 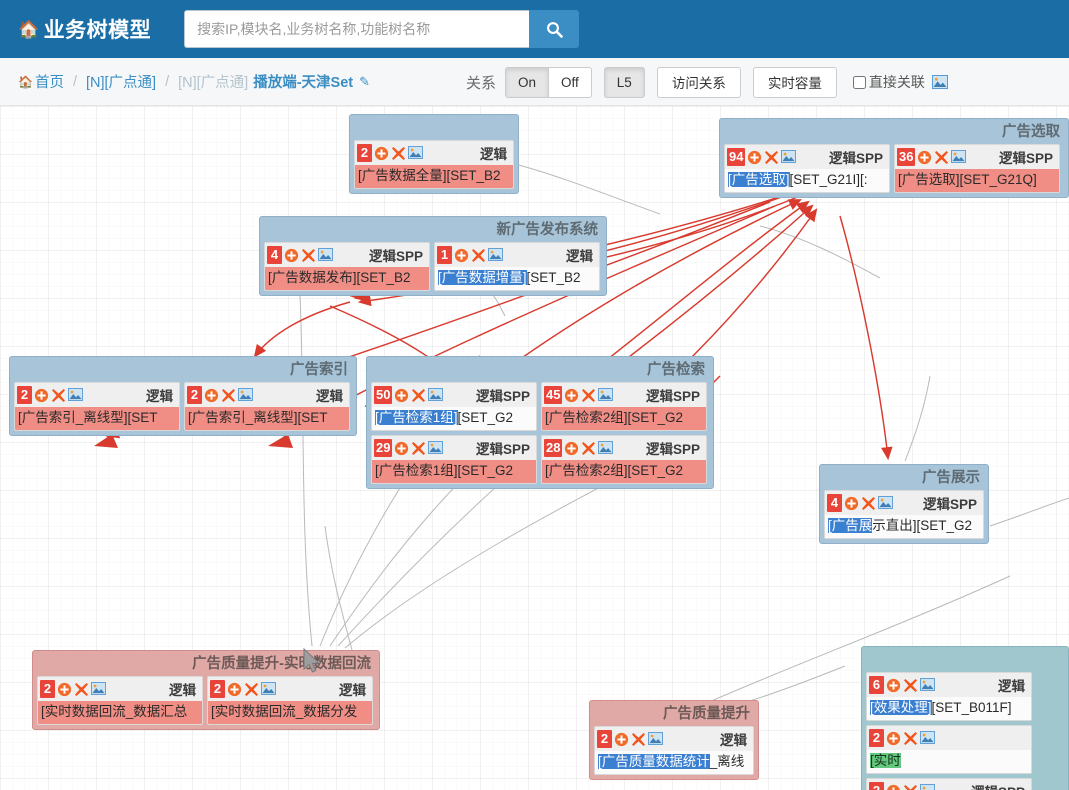 What do you see at coordinates (904, 515) in the screenshot?
I see `graph-node: 4 逻辑SPP [广告展示直出][SET_G2` at bounding box center [904, 515].